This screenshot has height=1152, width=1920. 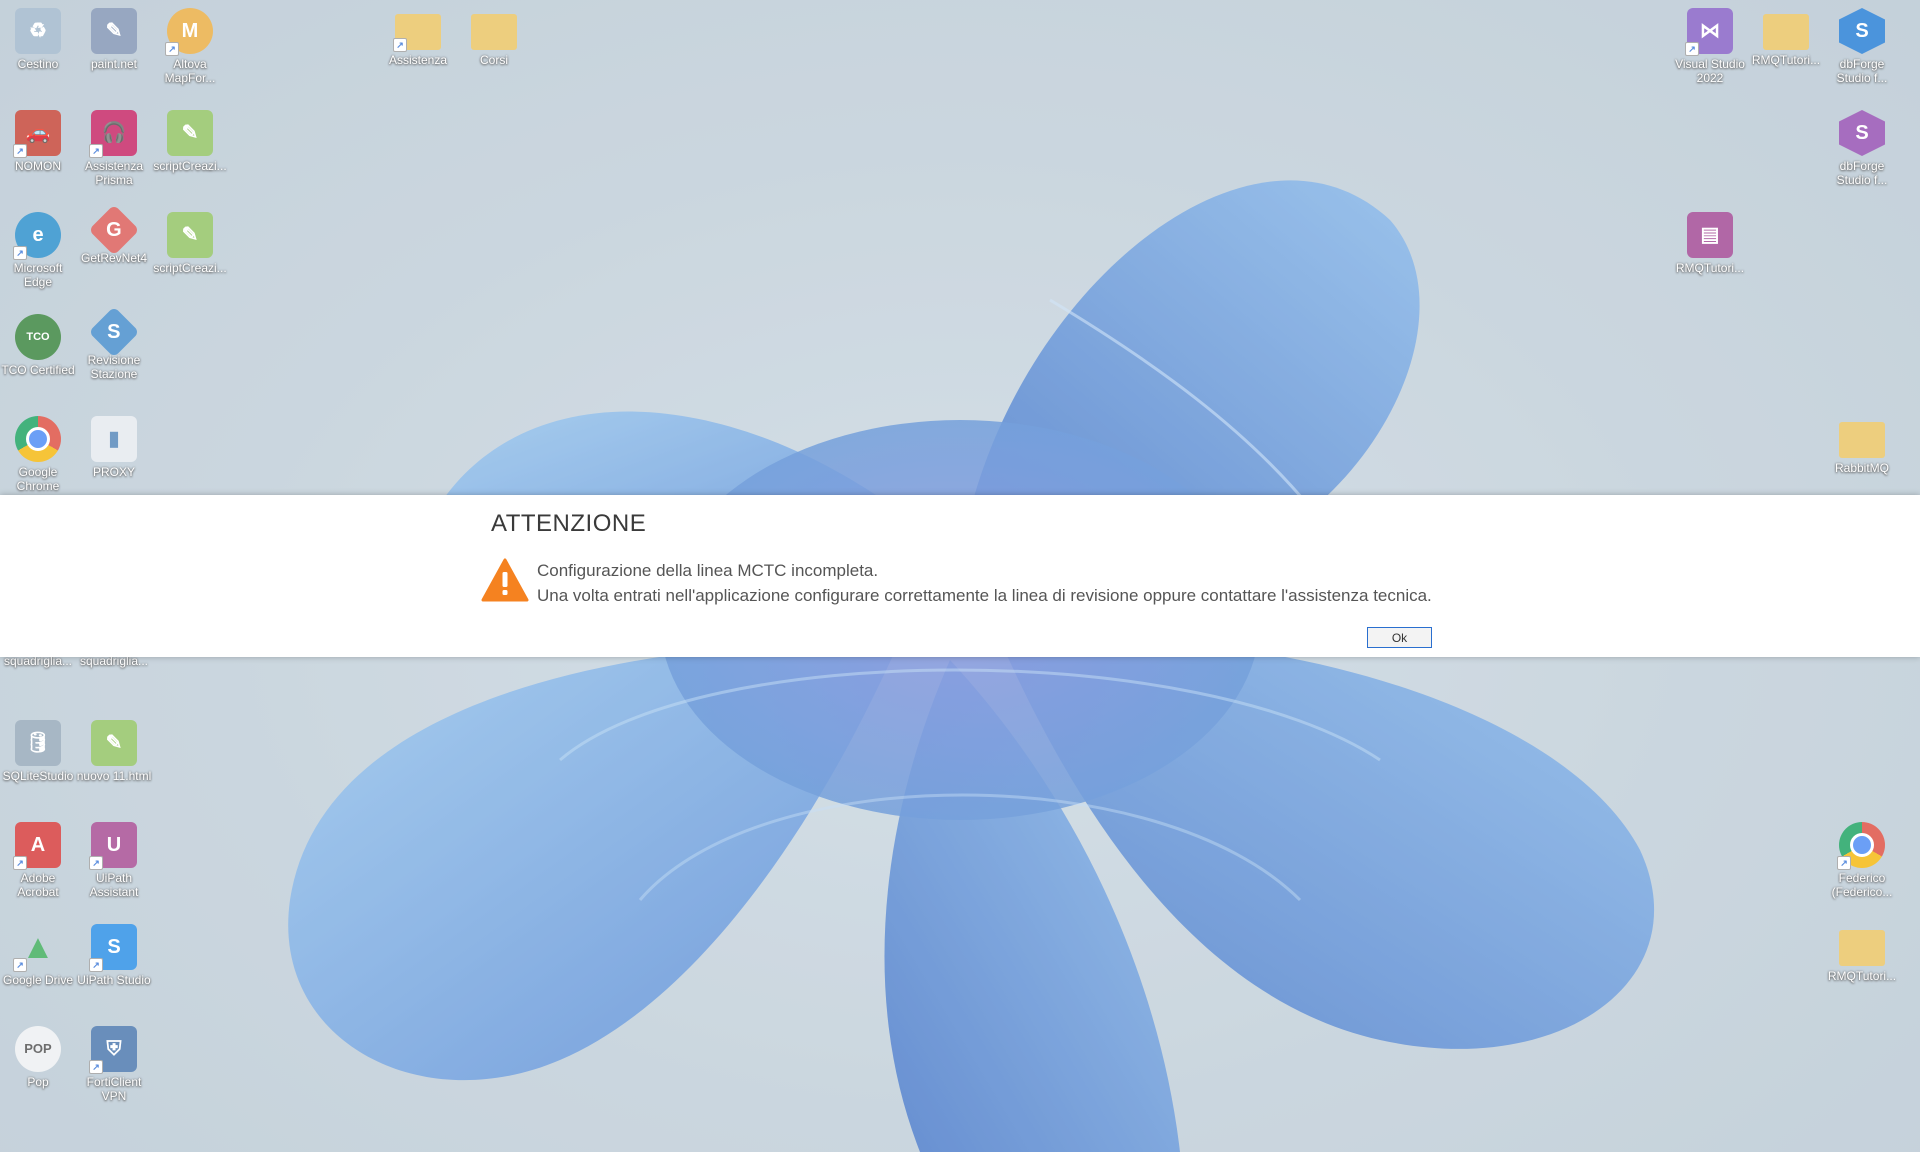 I want to click on desktop-icon-pop: POP Pop, so click(x=38, y=1057).